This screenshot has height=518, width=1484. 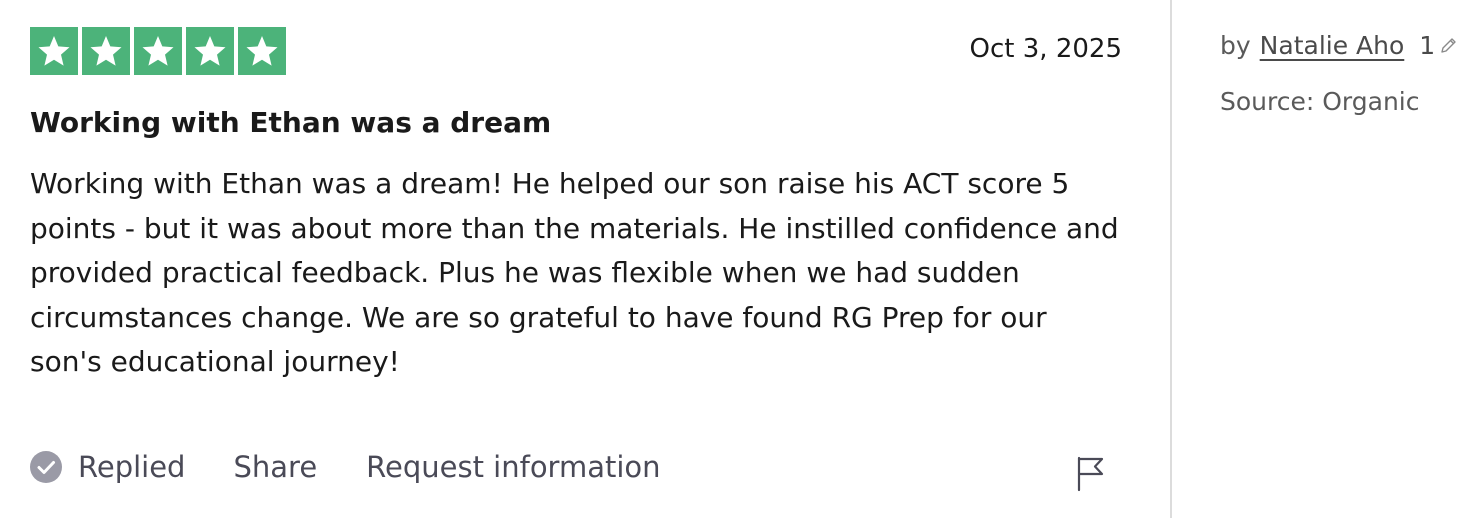 I want to click on replied-button: Replied, so click(x=107, y=467).